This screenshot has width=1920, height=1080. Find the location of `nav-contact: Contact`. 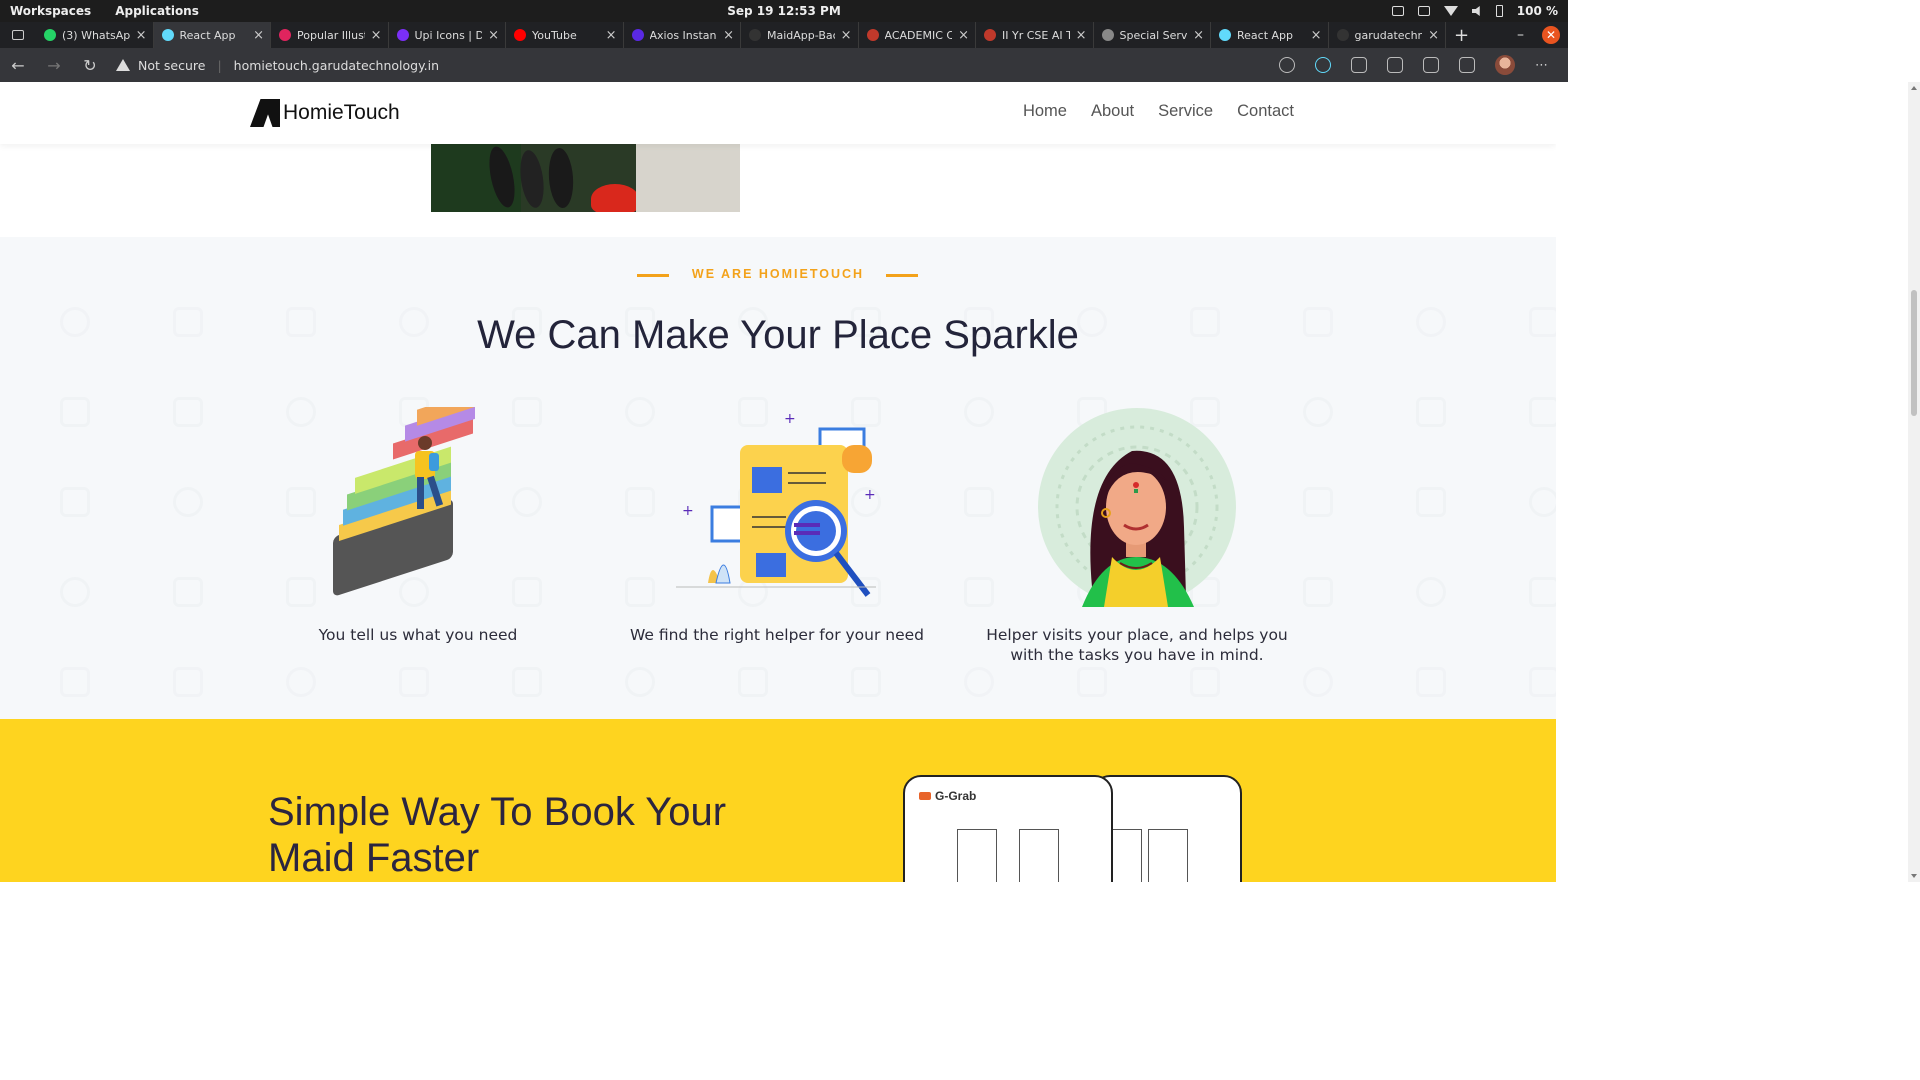

nav-contact: Contact is located at coordinates (1265, 111).